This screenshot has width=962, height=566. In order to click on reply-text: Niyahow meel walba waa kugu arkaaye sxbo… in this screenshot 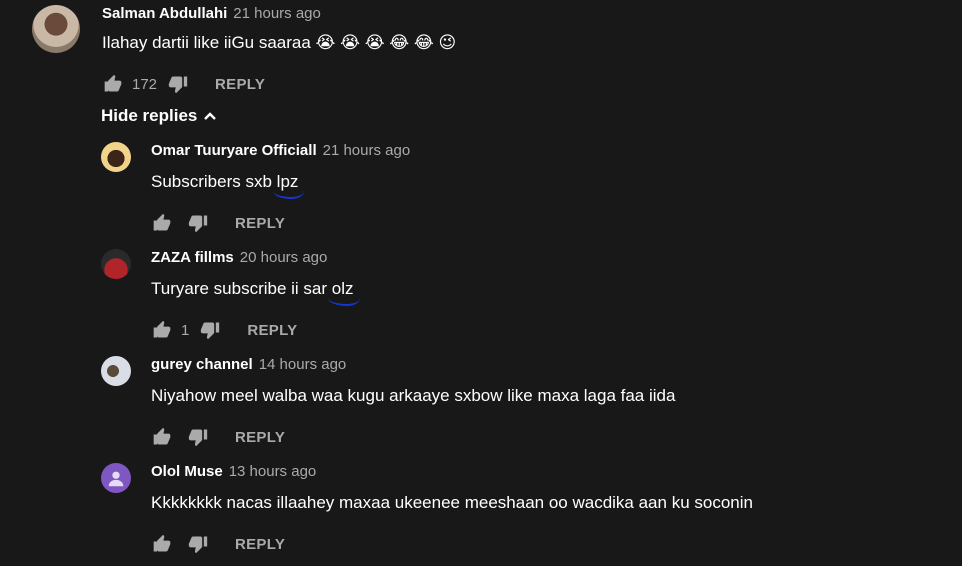, I will do `click(413, 395)`.